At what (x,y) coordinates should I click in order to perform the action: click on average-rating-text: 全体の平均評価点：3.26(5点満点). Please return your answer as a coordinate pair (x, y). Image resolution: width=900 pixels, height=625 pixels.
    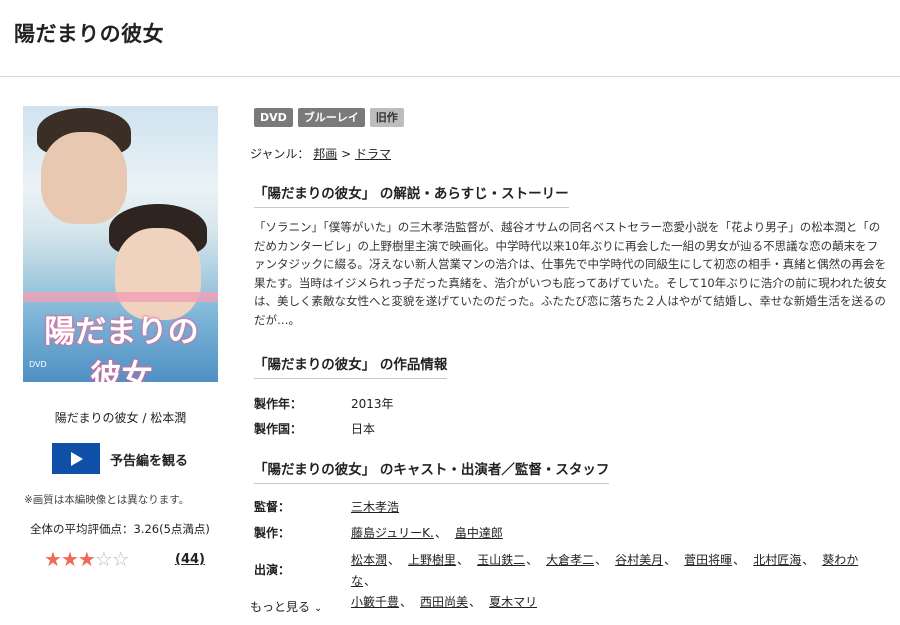
    Looking at the image, I should click on (120, 529).